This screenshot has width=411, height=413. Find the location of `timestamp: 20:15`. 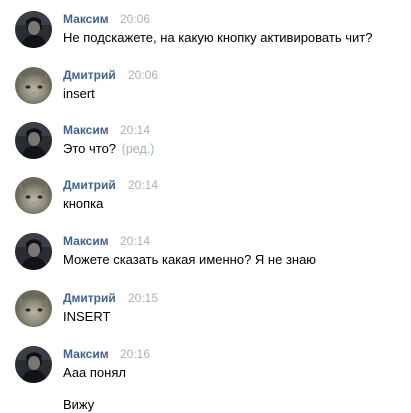

timestamp: 20:15 is located at coordinates (143, 298).